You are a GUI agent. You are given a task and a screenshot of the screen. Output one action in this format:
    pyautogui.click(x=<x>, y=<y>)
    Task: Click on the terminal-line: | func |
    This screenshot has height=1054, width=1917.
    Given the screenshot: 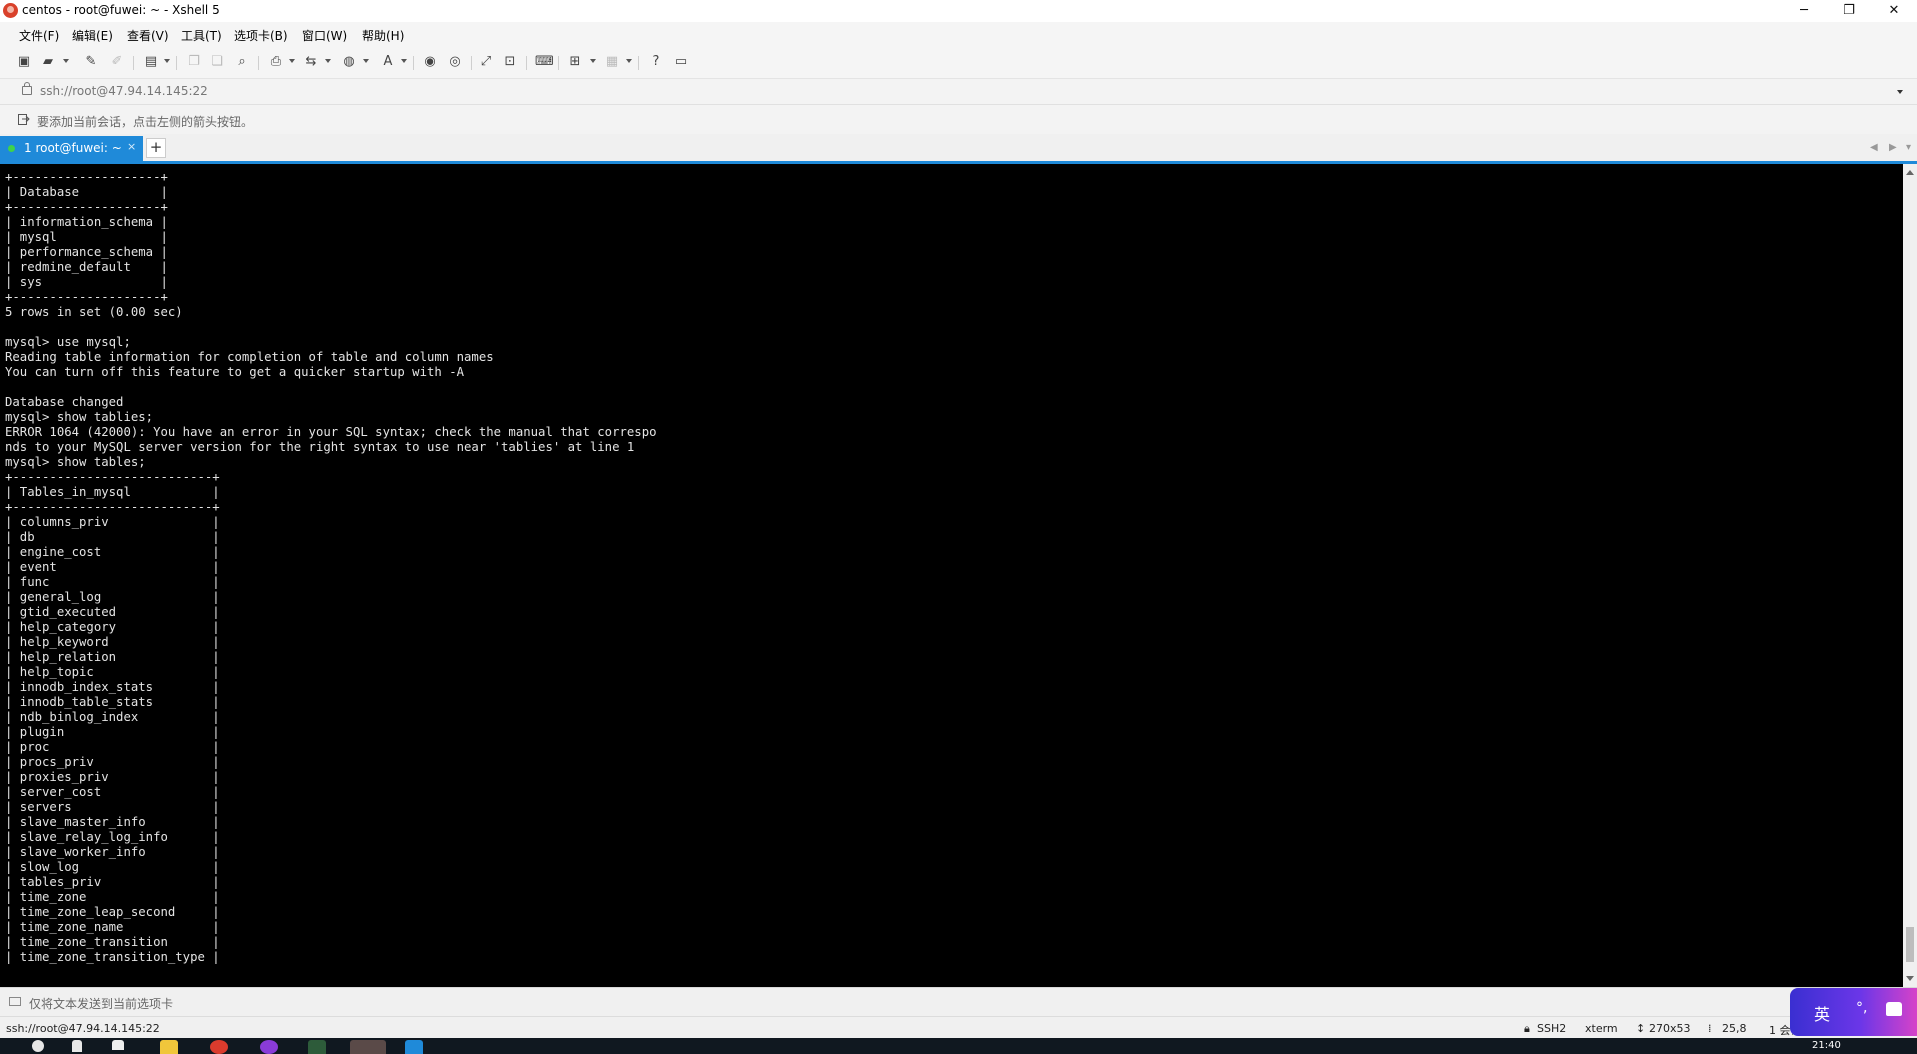 What is the action you would take?
    pyautogui.click(x=112, y=582)
    